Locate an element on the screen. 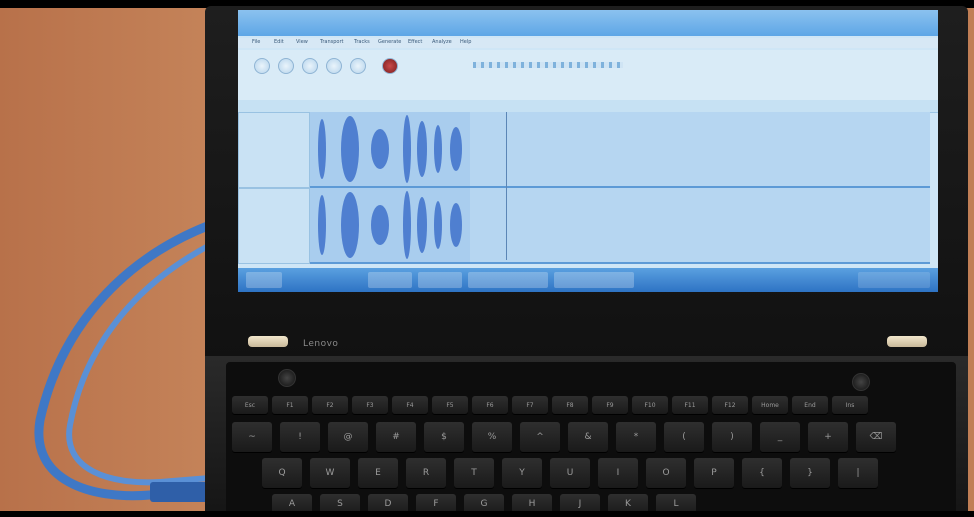  keyboard-key: F9 is located at coordinates (610, 405).